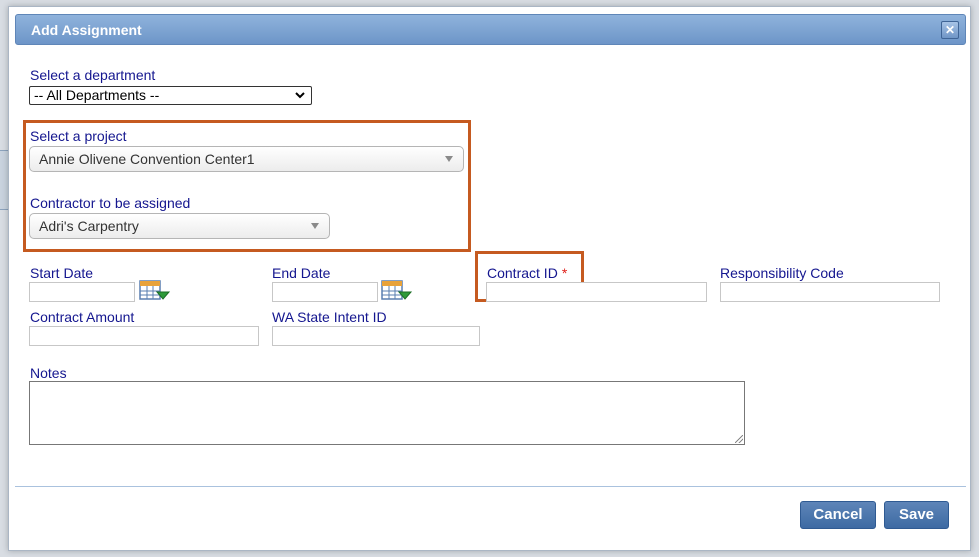  Describe the element at coordinates (564, 273) in the screenshot. I see `required-marker: *` at that location.